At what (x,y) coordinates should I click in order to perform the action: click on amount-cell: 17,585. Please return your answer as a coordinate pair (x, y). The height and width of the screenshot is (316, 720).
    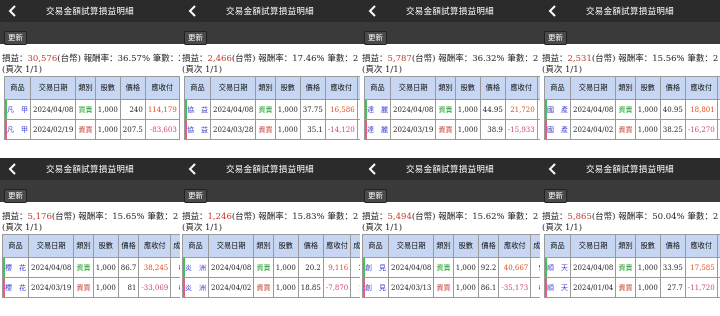
    Looking at the image, I should click on (701, 267).